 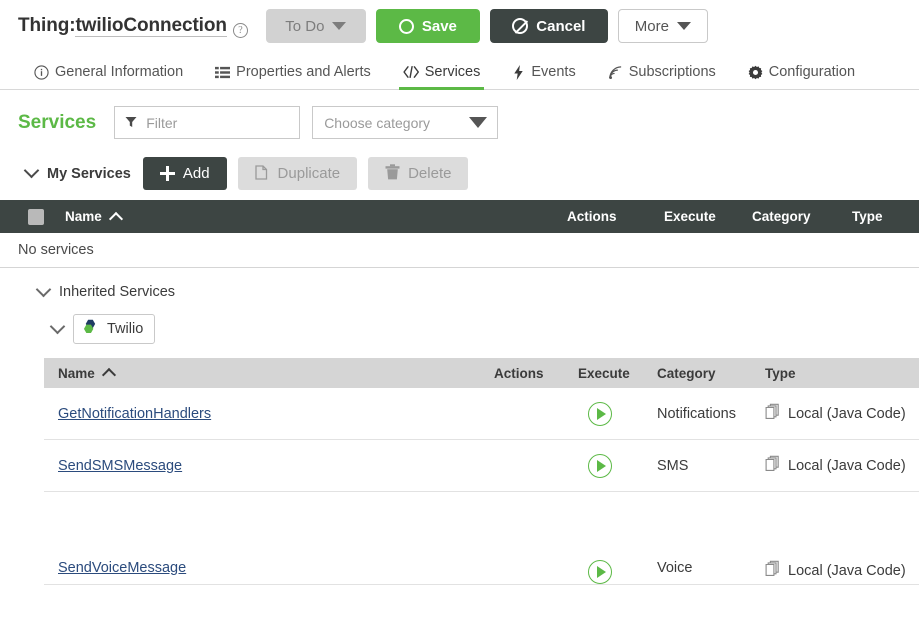 What do you see at coordinates (392, 173) in the screenshot?
I see `trash-icon` at bounding box center [392, 173].